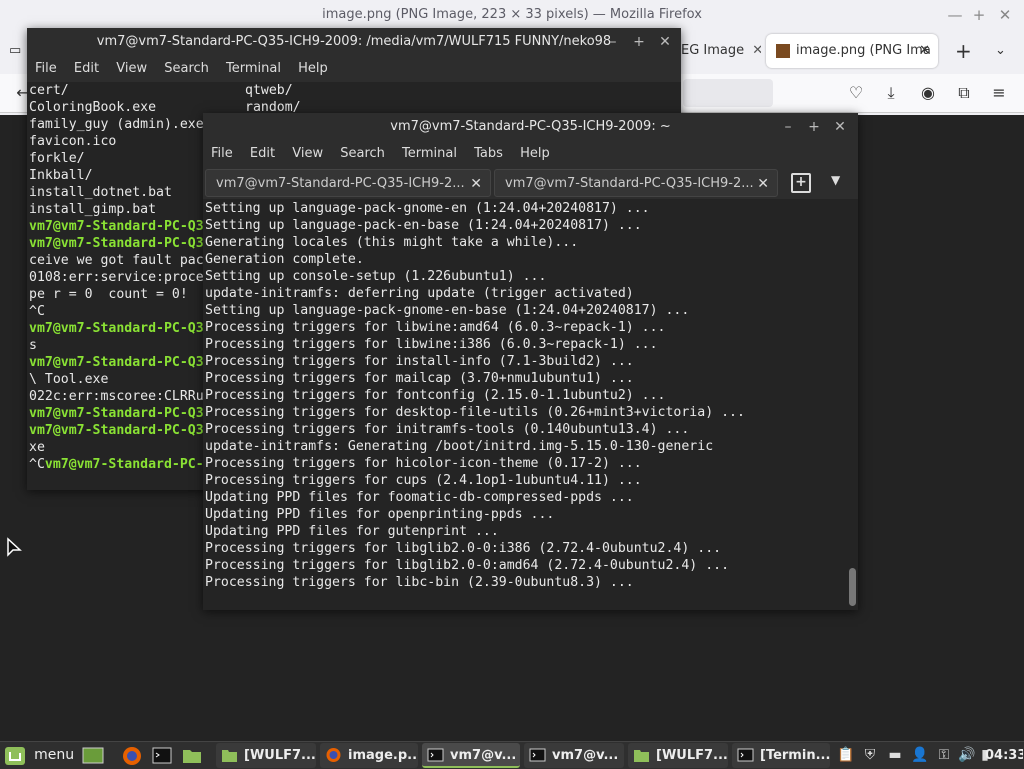  Describe the element at coordinates (54, 755) in the screenshot. I see `start-menu-label: menu` at that location.